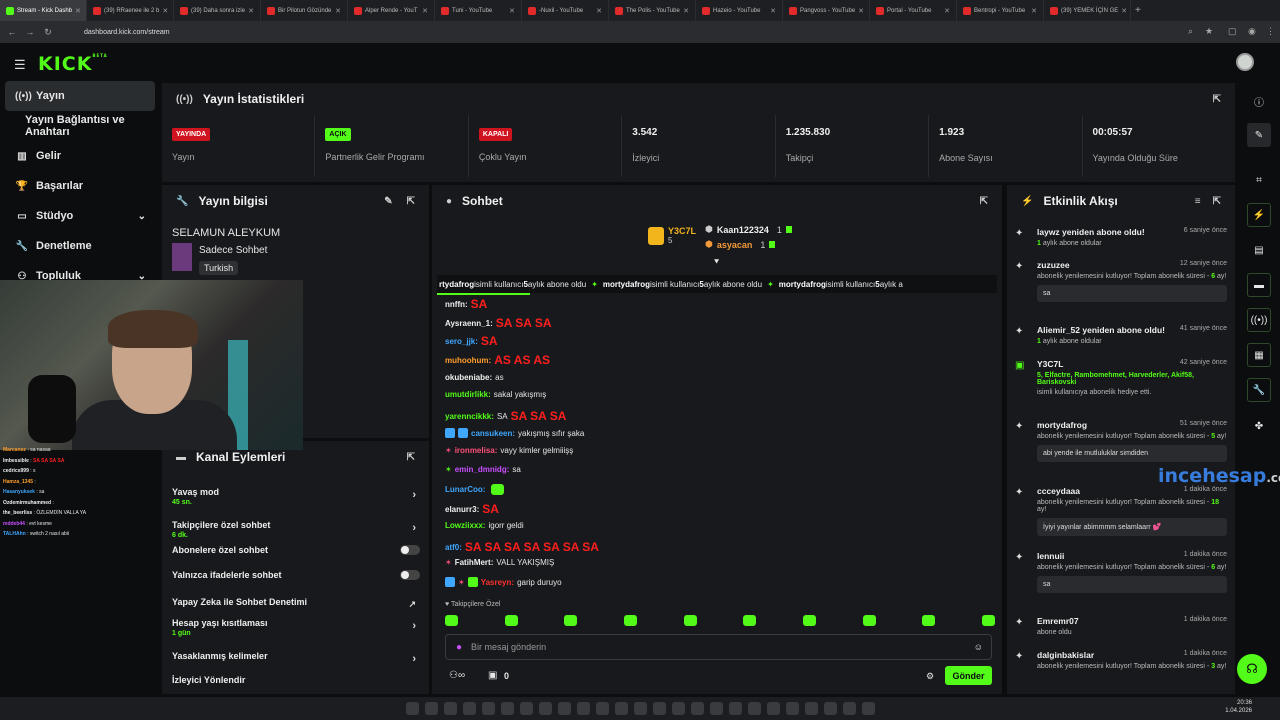  What do you see at coordinates (296, 529) in the screenshot?
I see `channel-action-row: Takipçilere özel sohbet 6 dk. ›` at bounding box center [296, 529].